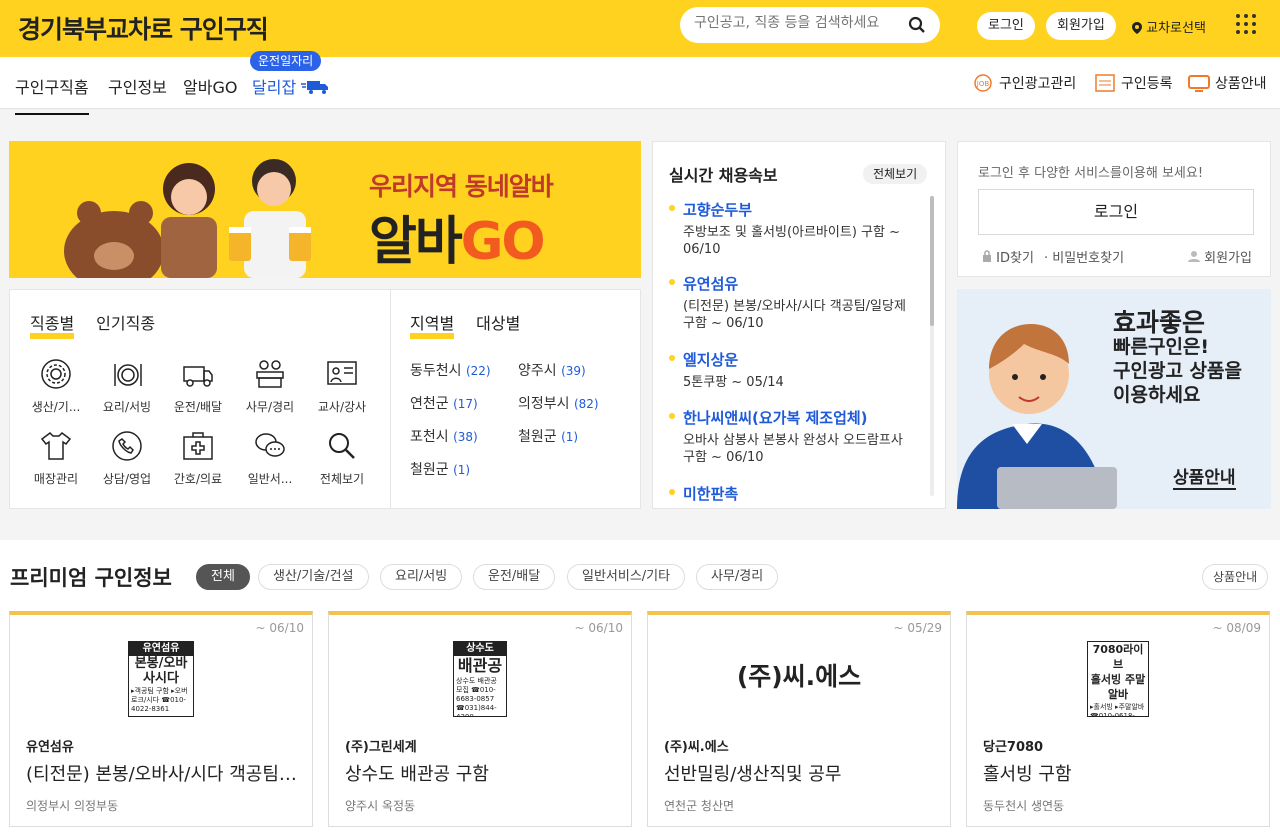 This screenshot has width=1280, height=837. What do you see at coordinates (286, 61) in the screenshot?
I see `driver-jobs-badge: 운전일자리` at bounding box center [286, 61].